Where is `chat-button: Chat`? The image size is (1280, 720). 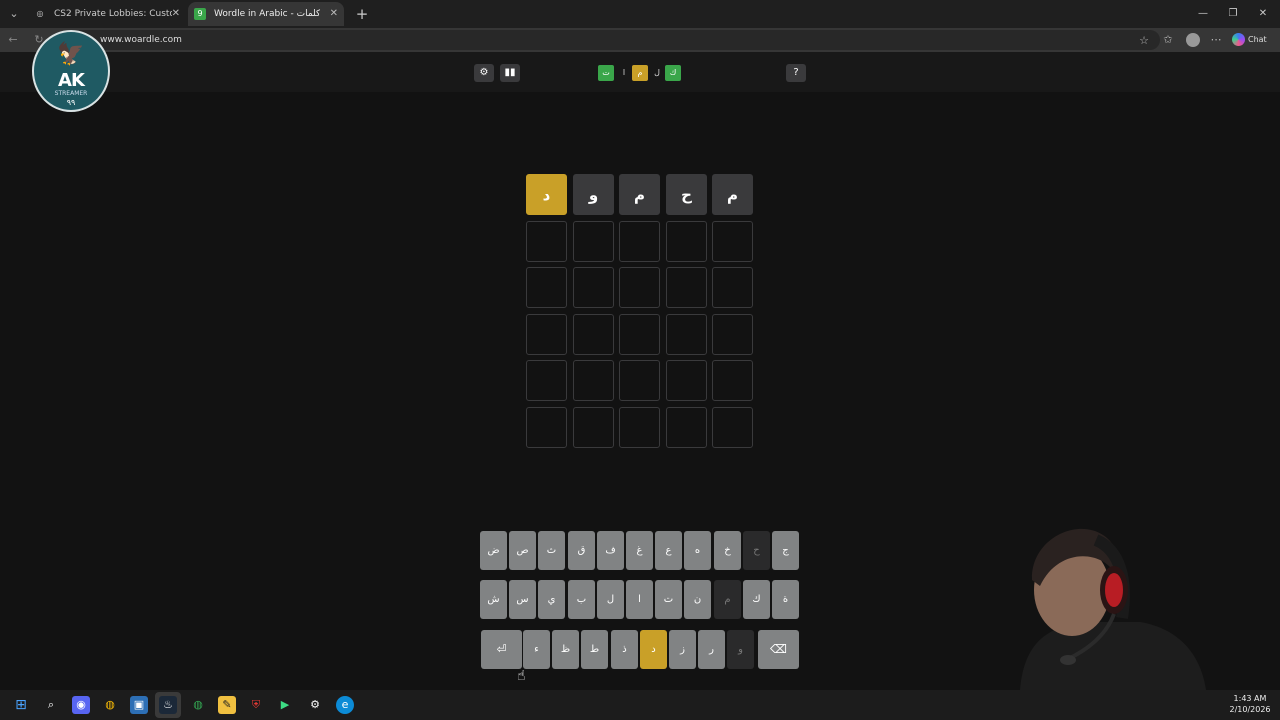
chat-button: Chat is located at coordinates (1249, 40).